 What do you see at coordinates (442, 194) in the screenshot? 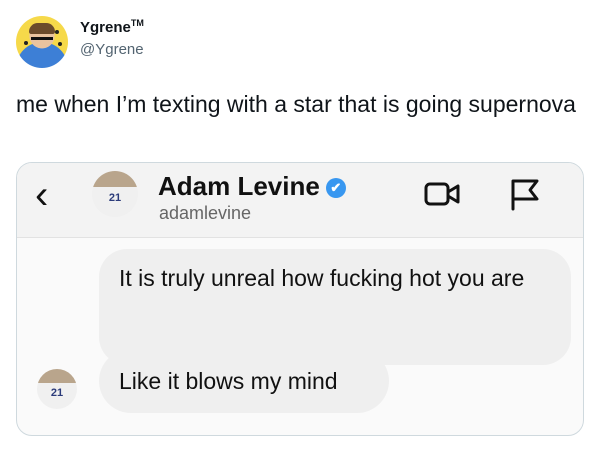
I see `video-camera-icon` at bounding box center [442, 194].